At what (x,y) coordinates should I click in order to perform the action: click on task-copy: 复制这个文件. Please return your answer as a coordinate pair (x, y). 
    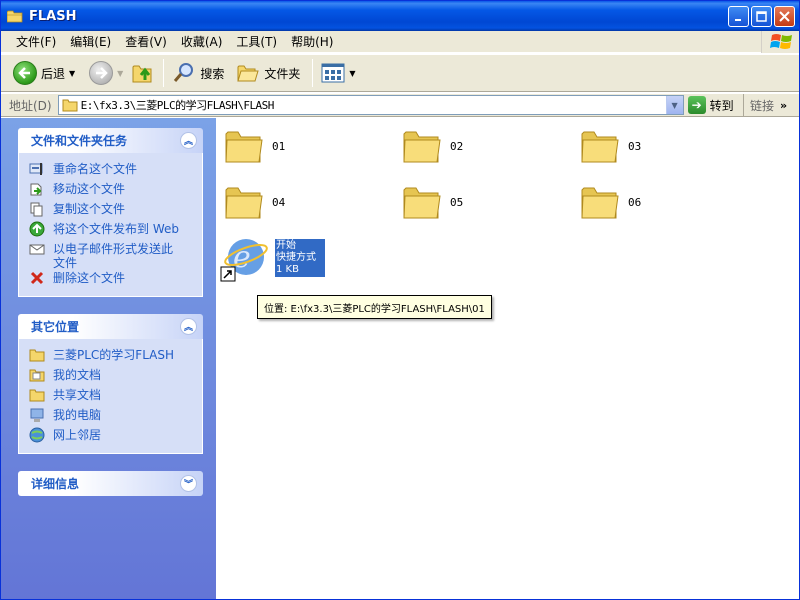
    Looking at the image, I should click on (115, 211).